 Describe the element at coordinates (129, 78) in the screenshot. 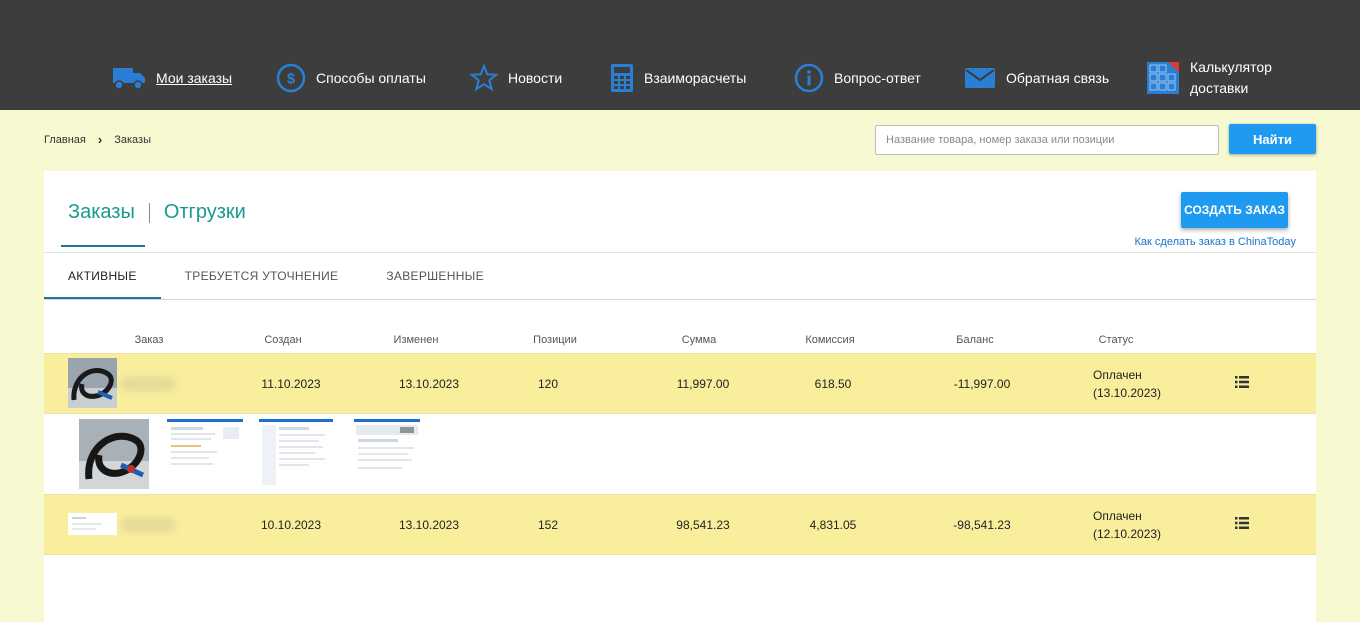

I see `truck-icon` at that location.